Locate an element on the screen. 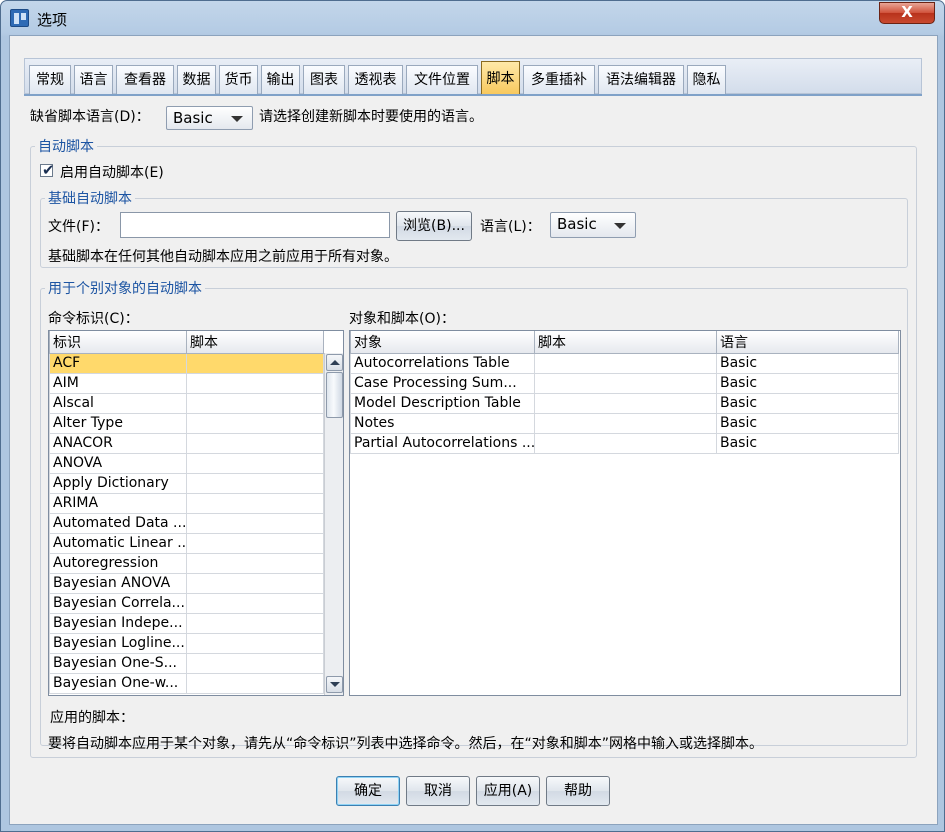 The height and width of the screenshot is (832, 945). individual-autoscript-legend: 用于个别对象的自动脚本 is located at coordinates (125, 289).